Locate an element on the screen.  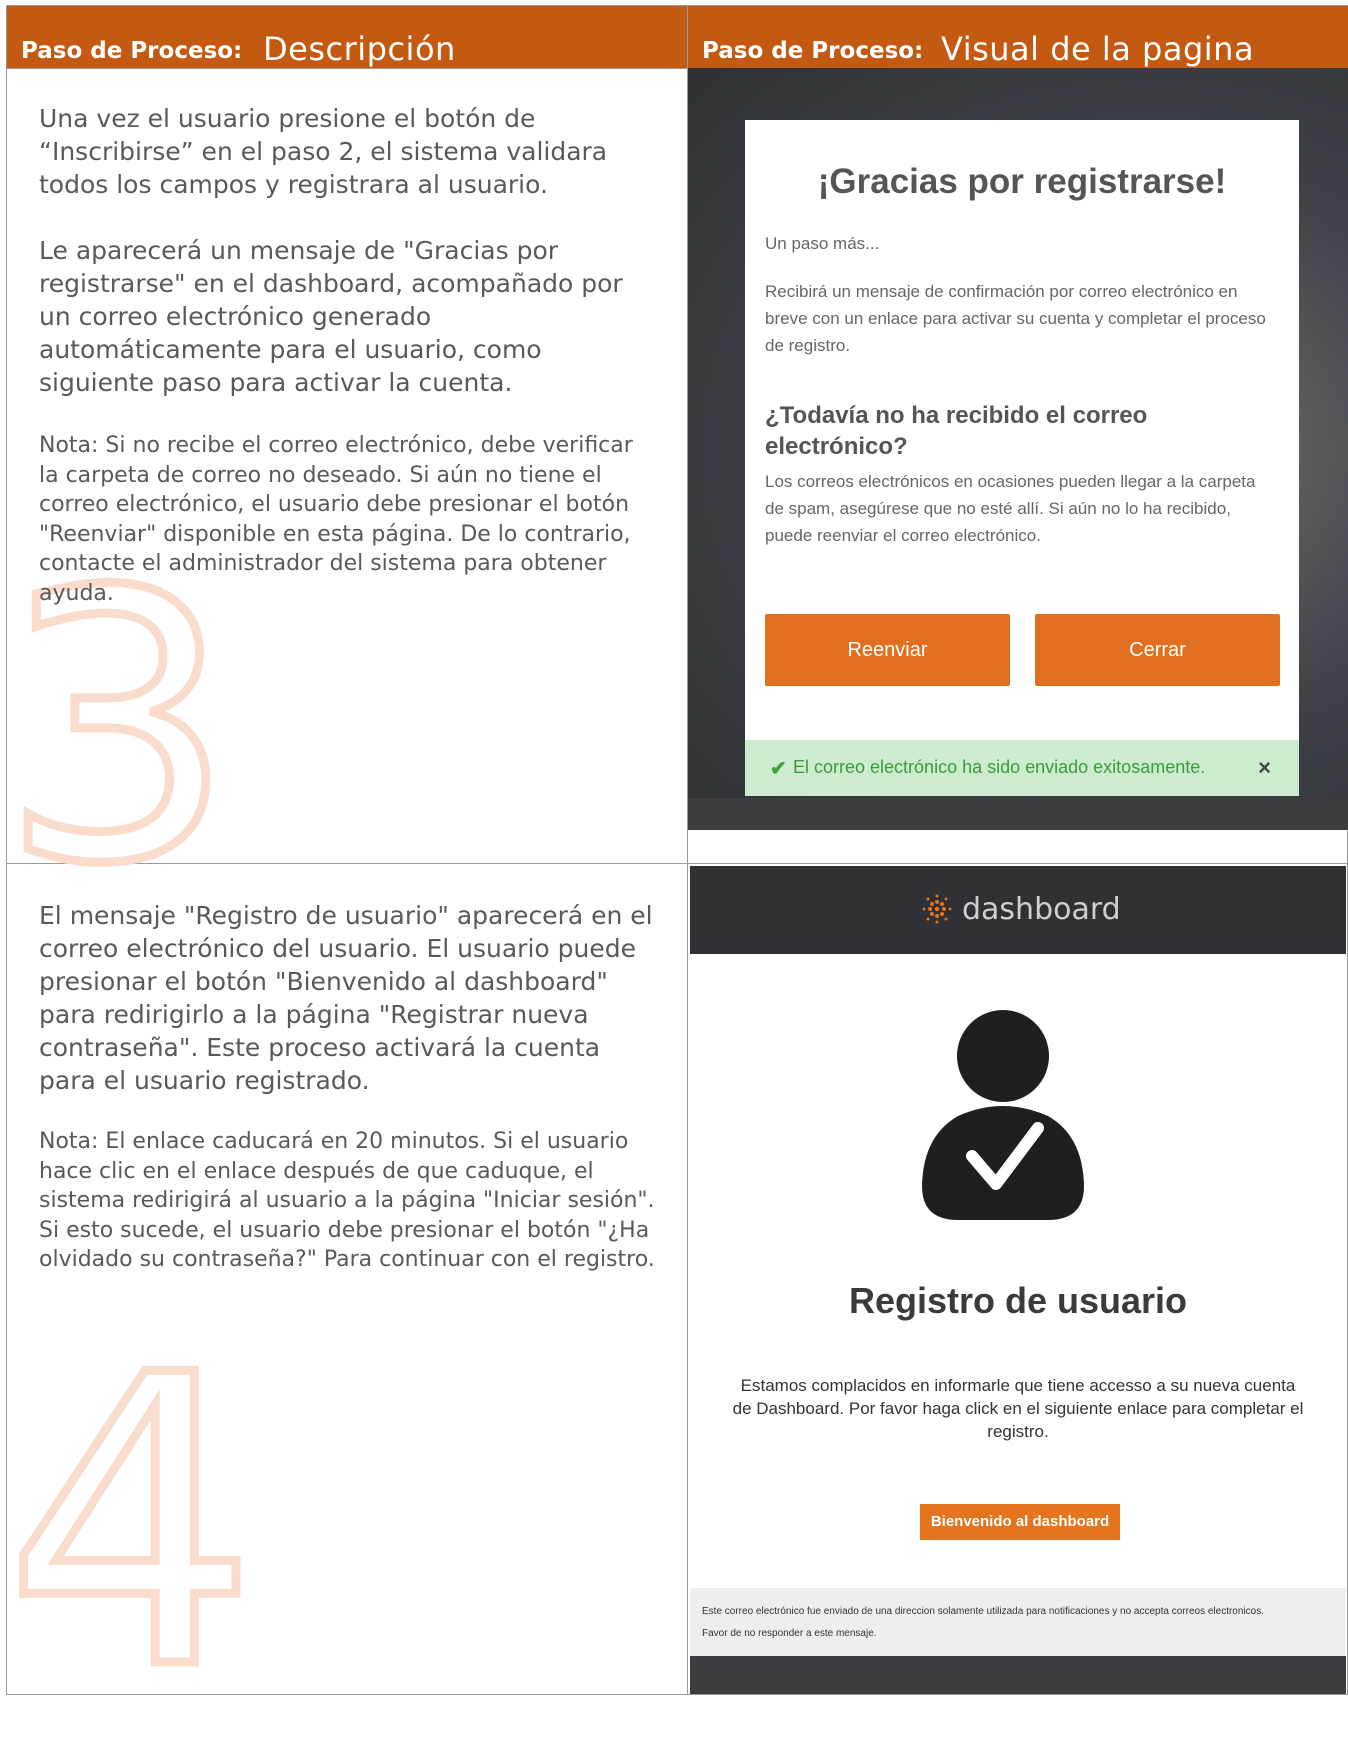
screenshot-bottom-bar is located at coordinates (1018, 814).